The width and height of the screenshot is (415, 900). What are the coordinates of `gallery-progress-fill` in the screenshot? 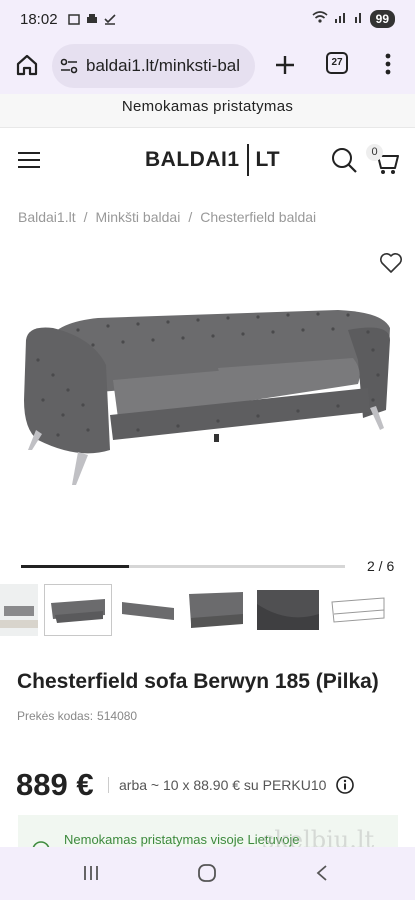 It's located at (75, 566).